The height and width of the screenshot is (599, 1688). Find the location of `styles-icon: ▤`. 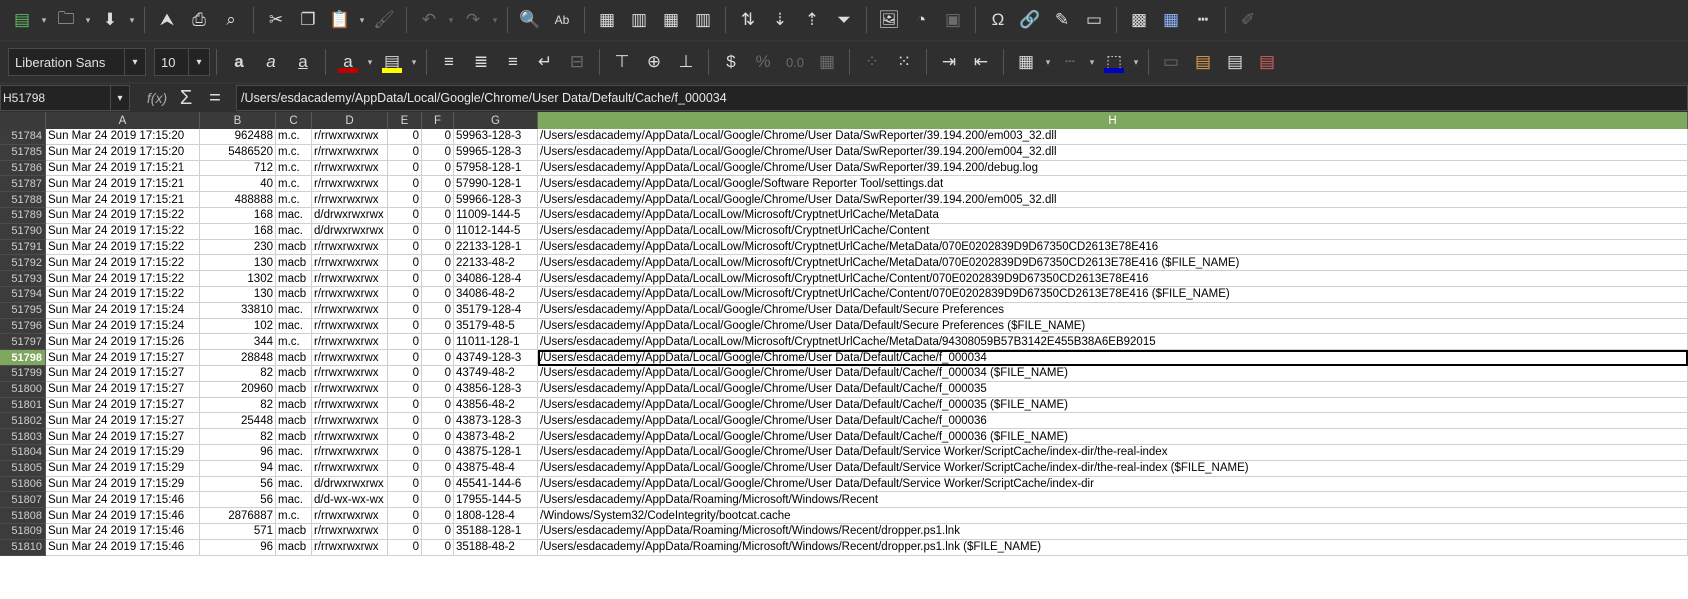

styles-icon: ▤ is located at coordinates (1235, 62).